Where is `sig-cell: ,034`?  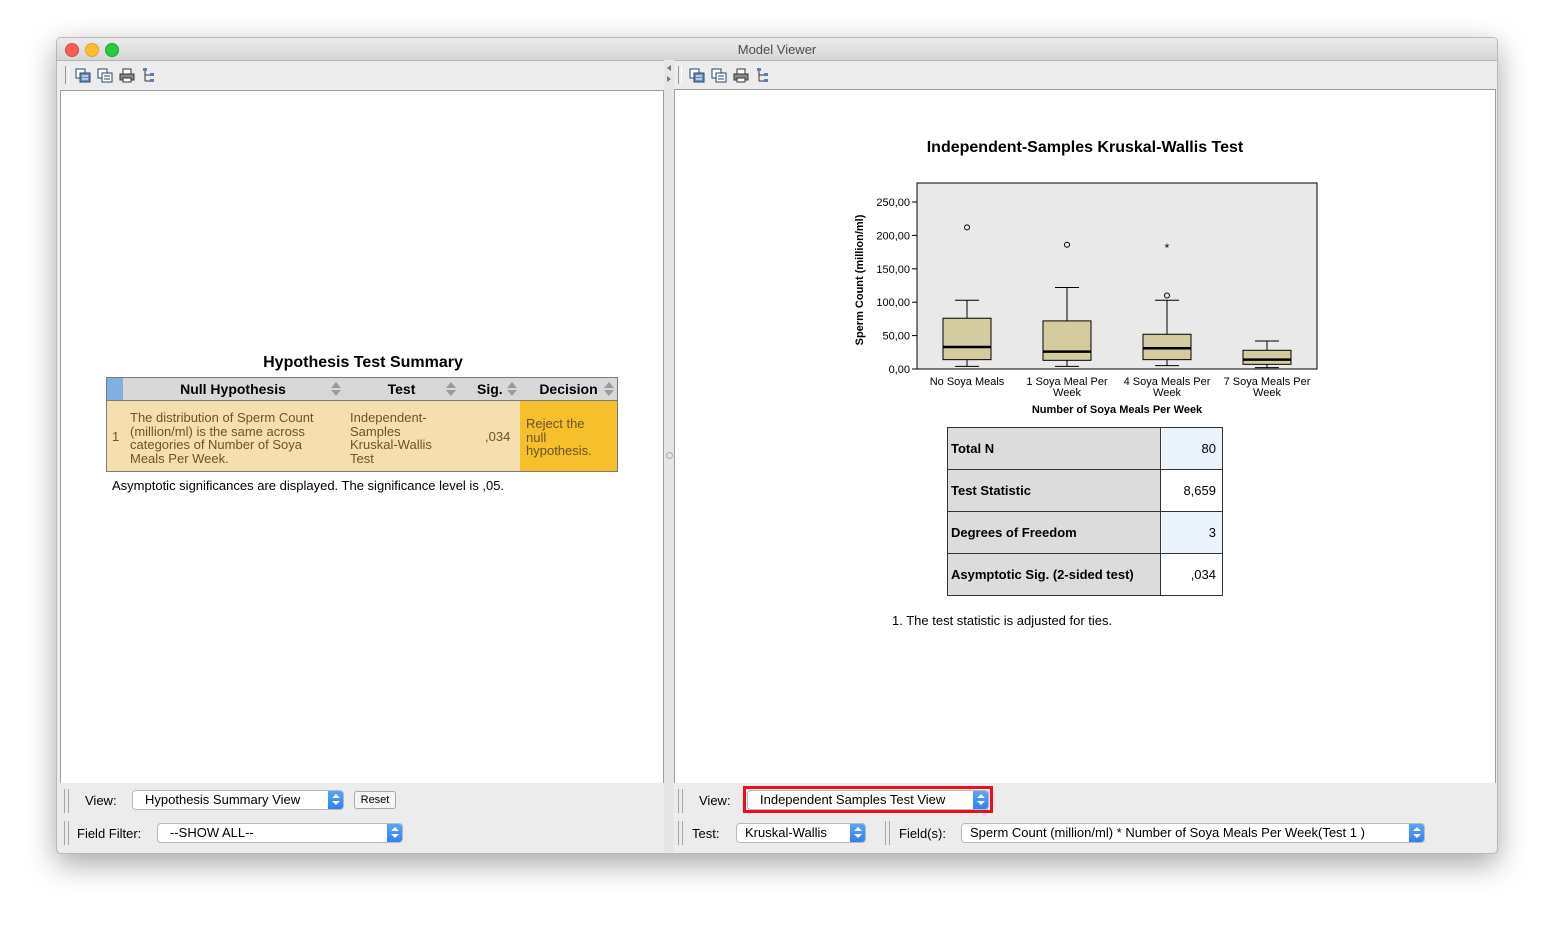 sig-cell: ,034 is located at coordinates (498, 436).